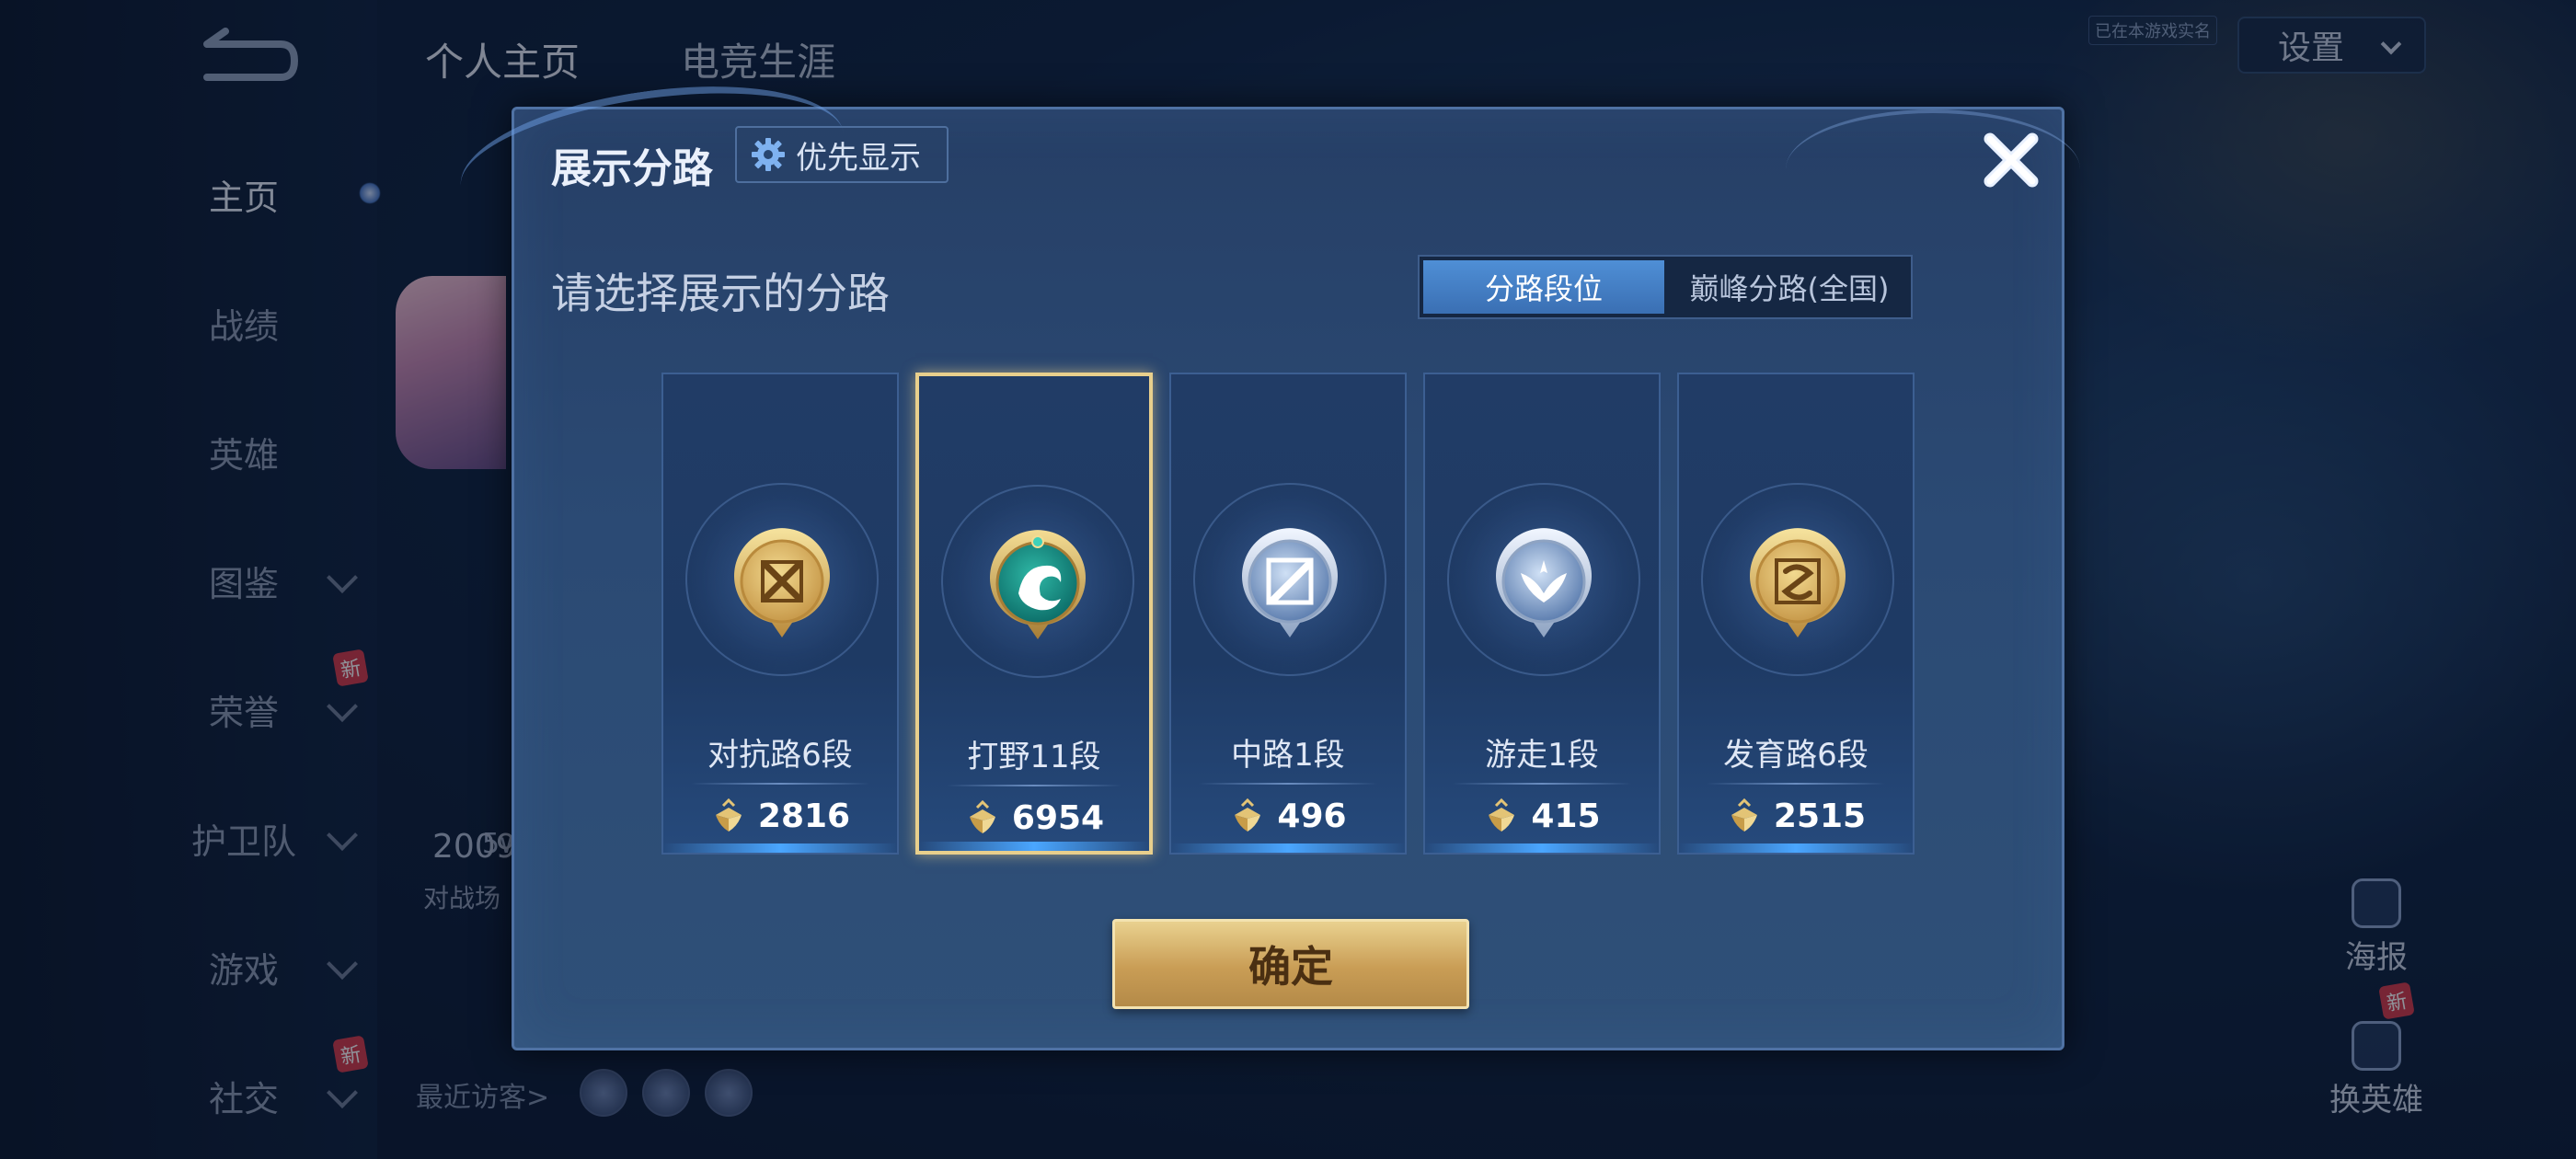 The image size is (2576, 1159). What do you see at coordinates (768, 154) in the screenshot?
I see `gear-icon` at bounding box center [768, 154].